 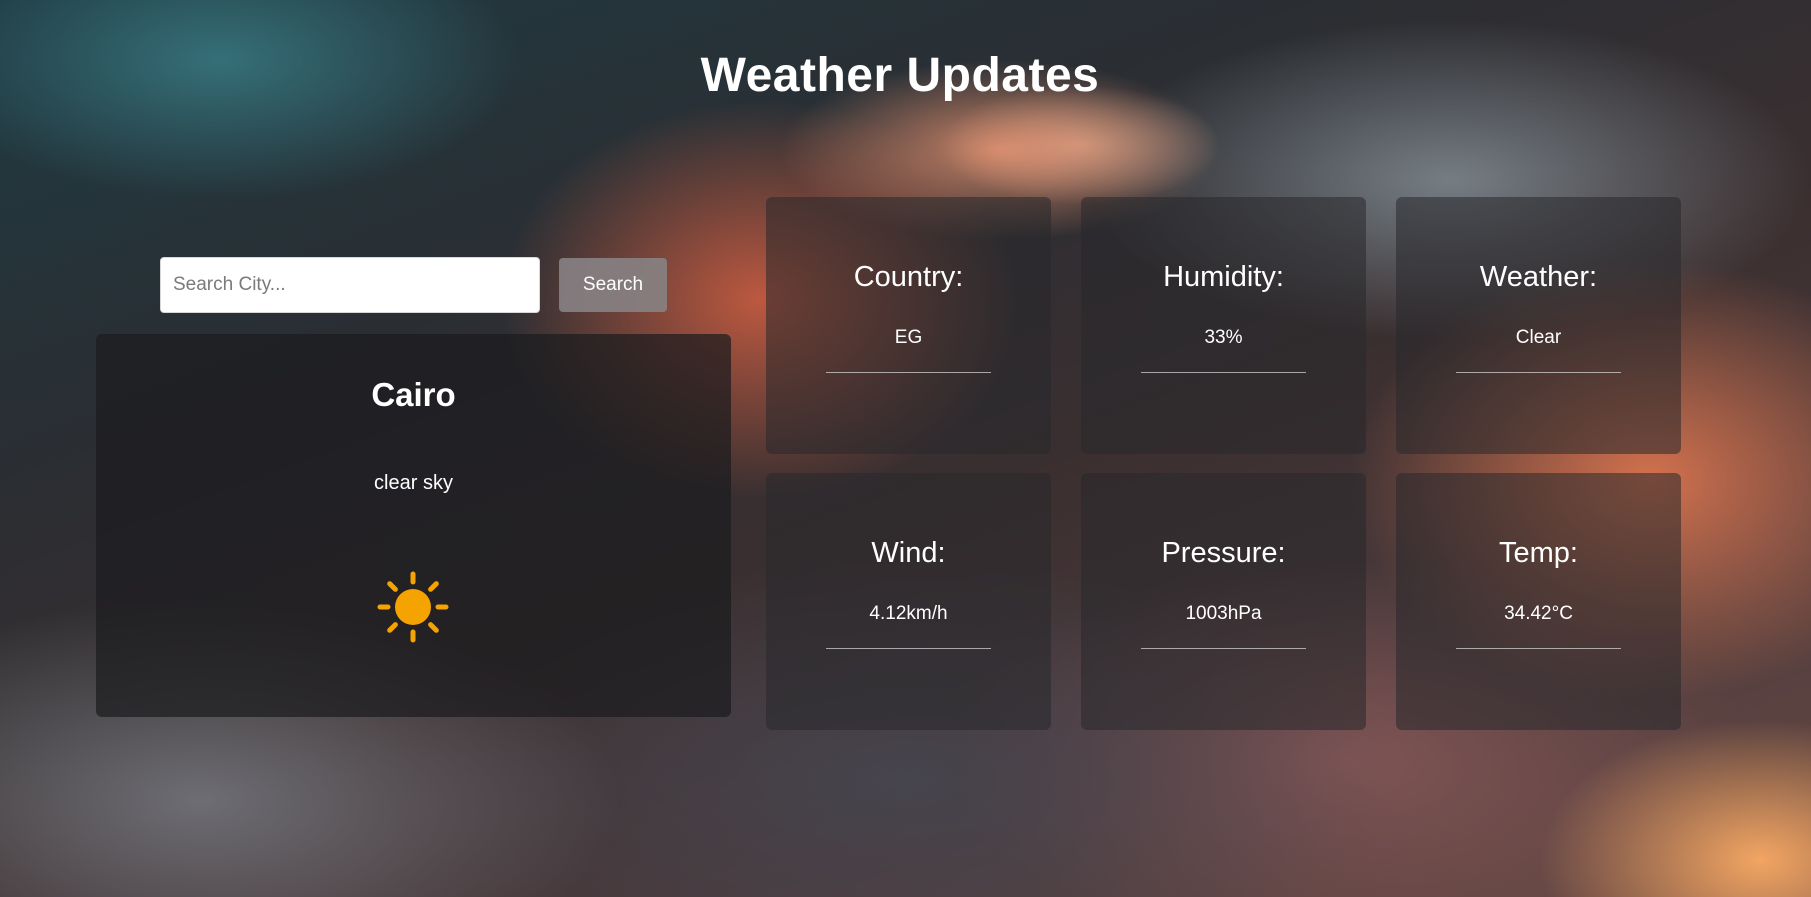 I want to click on sun-icon, so click(x=413, y=607).